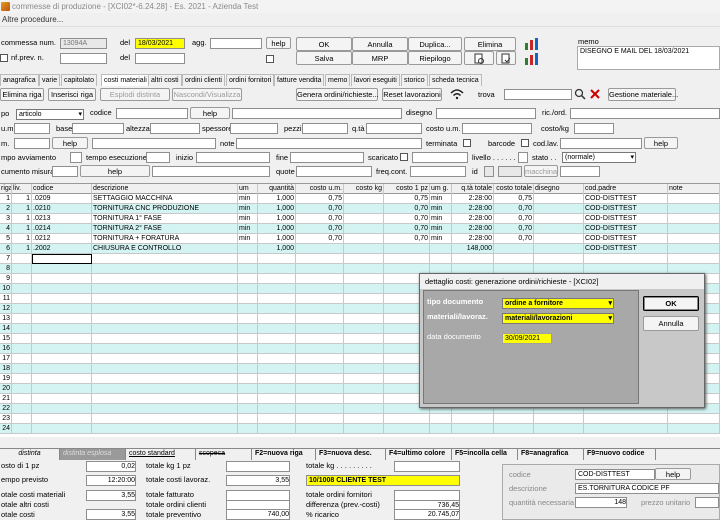  What do you see at coordinates (160, 58) in the screenshot?
I see `nf-date-field` at bounding box center [160, 58].